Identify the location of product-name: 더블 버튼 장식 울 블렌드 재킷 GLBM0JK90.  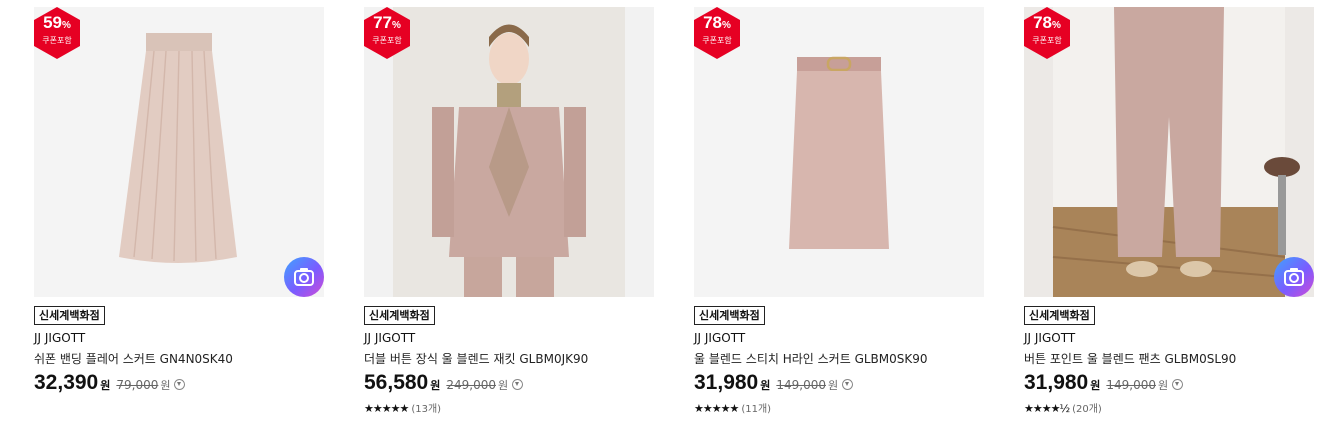
(476, 358).